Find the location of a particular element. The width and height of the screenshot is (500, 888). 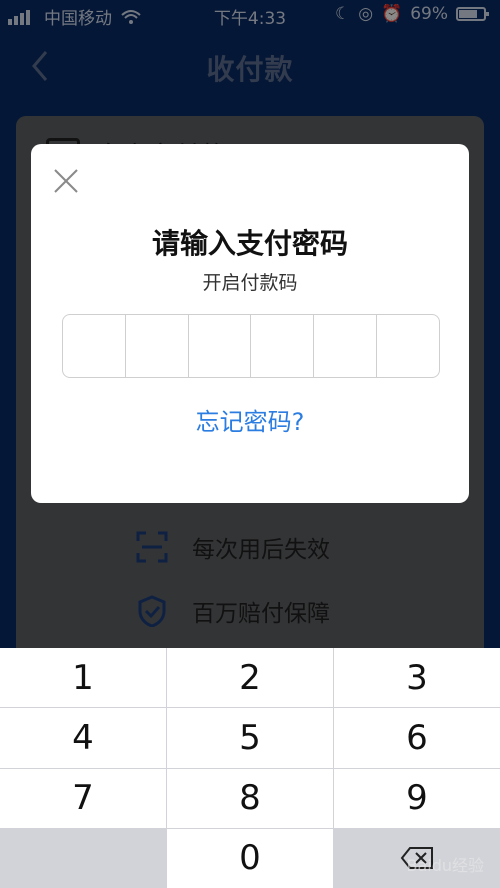

password-input is located at coordinates (251, 346).